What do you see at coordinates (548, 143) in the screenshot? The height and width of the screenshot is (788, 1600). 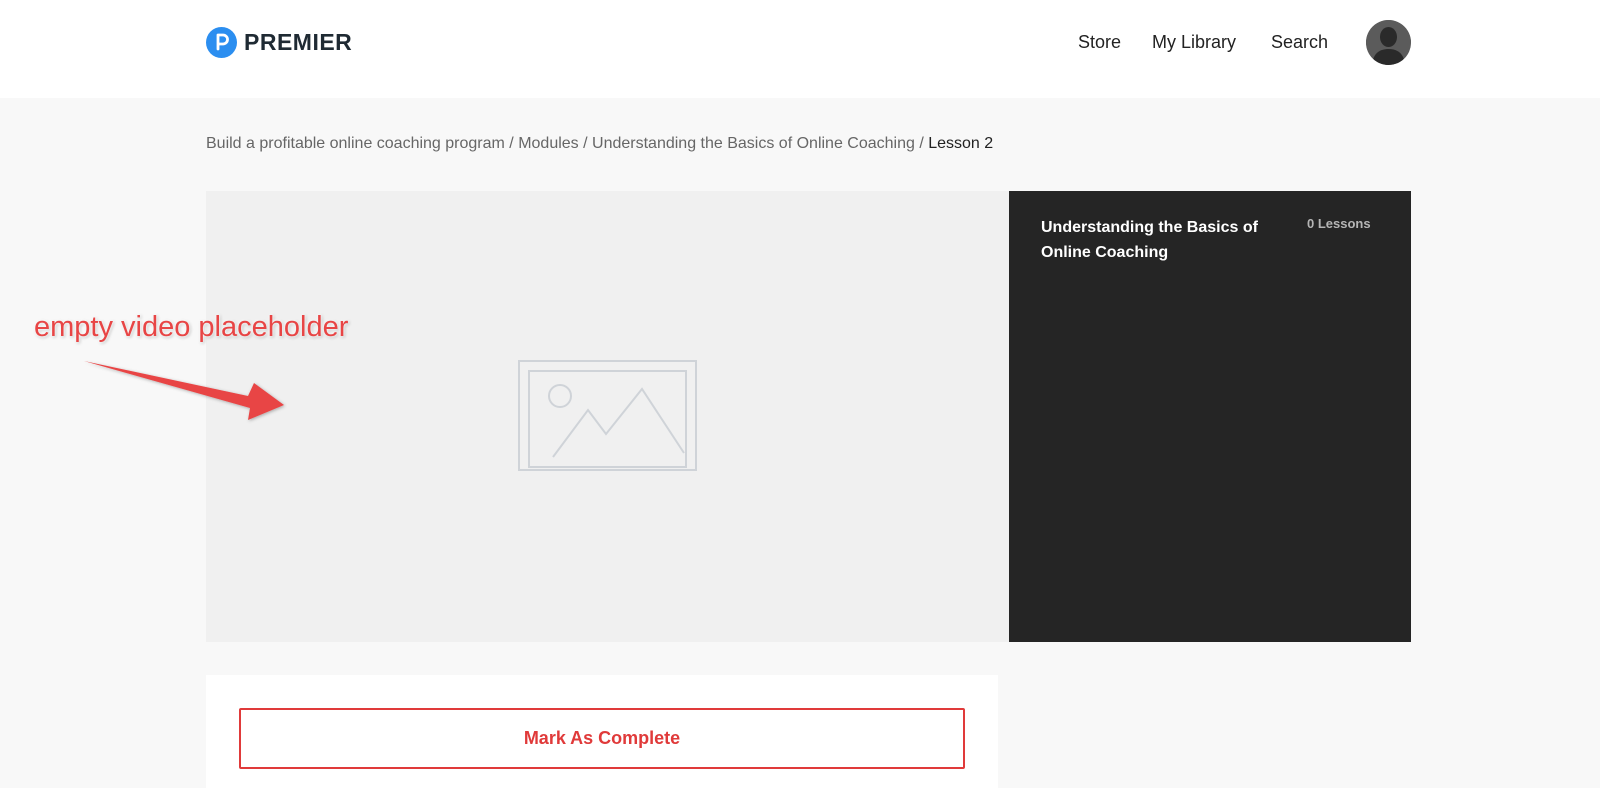 I see `breadcrumb-modules-link: Modules` at bounding box center [548, 143].